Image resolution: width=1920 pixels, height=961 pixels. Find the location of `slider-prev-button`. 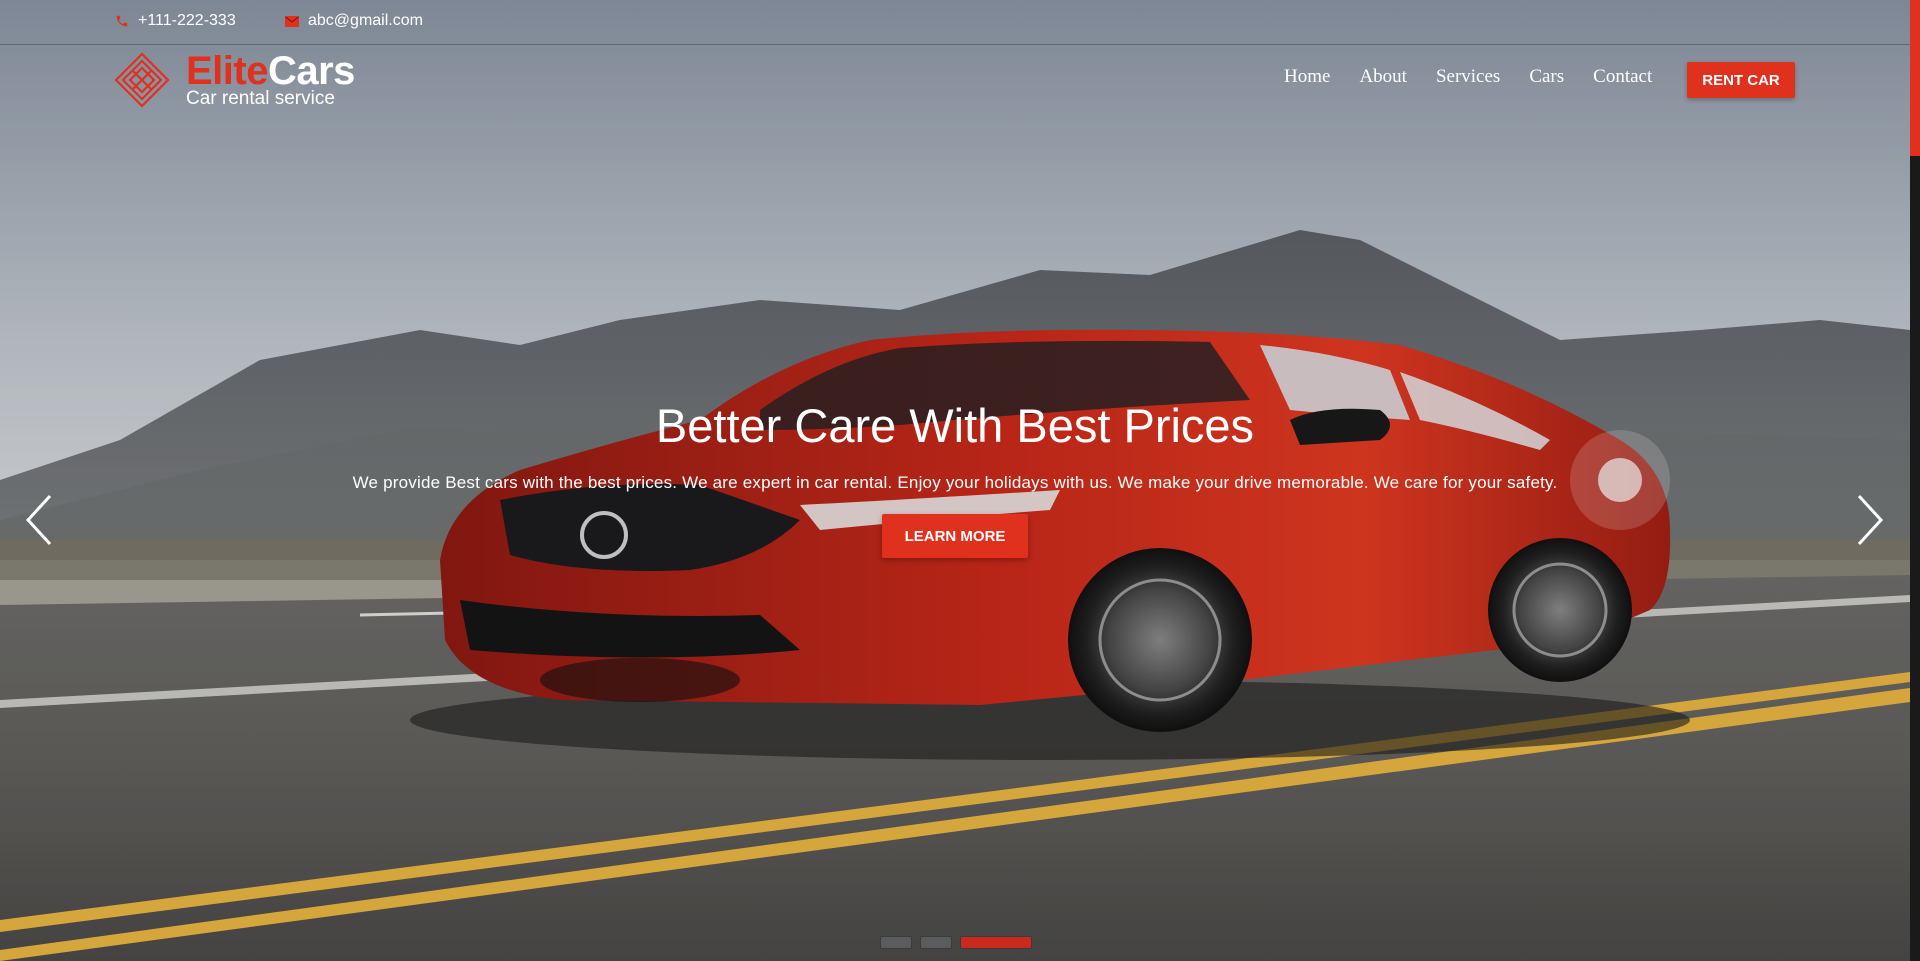

slider-prev-button is located at coordinates (38, 520).